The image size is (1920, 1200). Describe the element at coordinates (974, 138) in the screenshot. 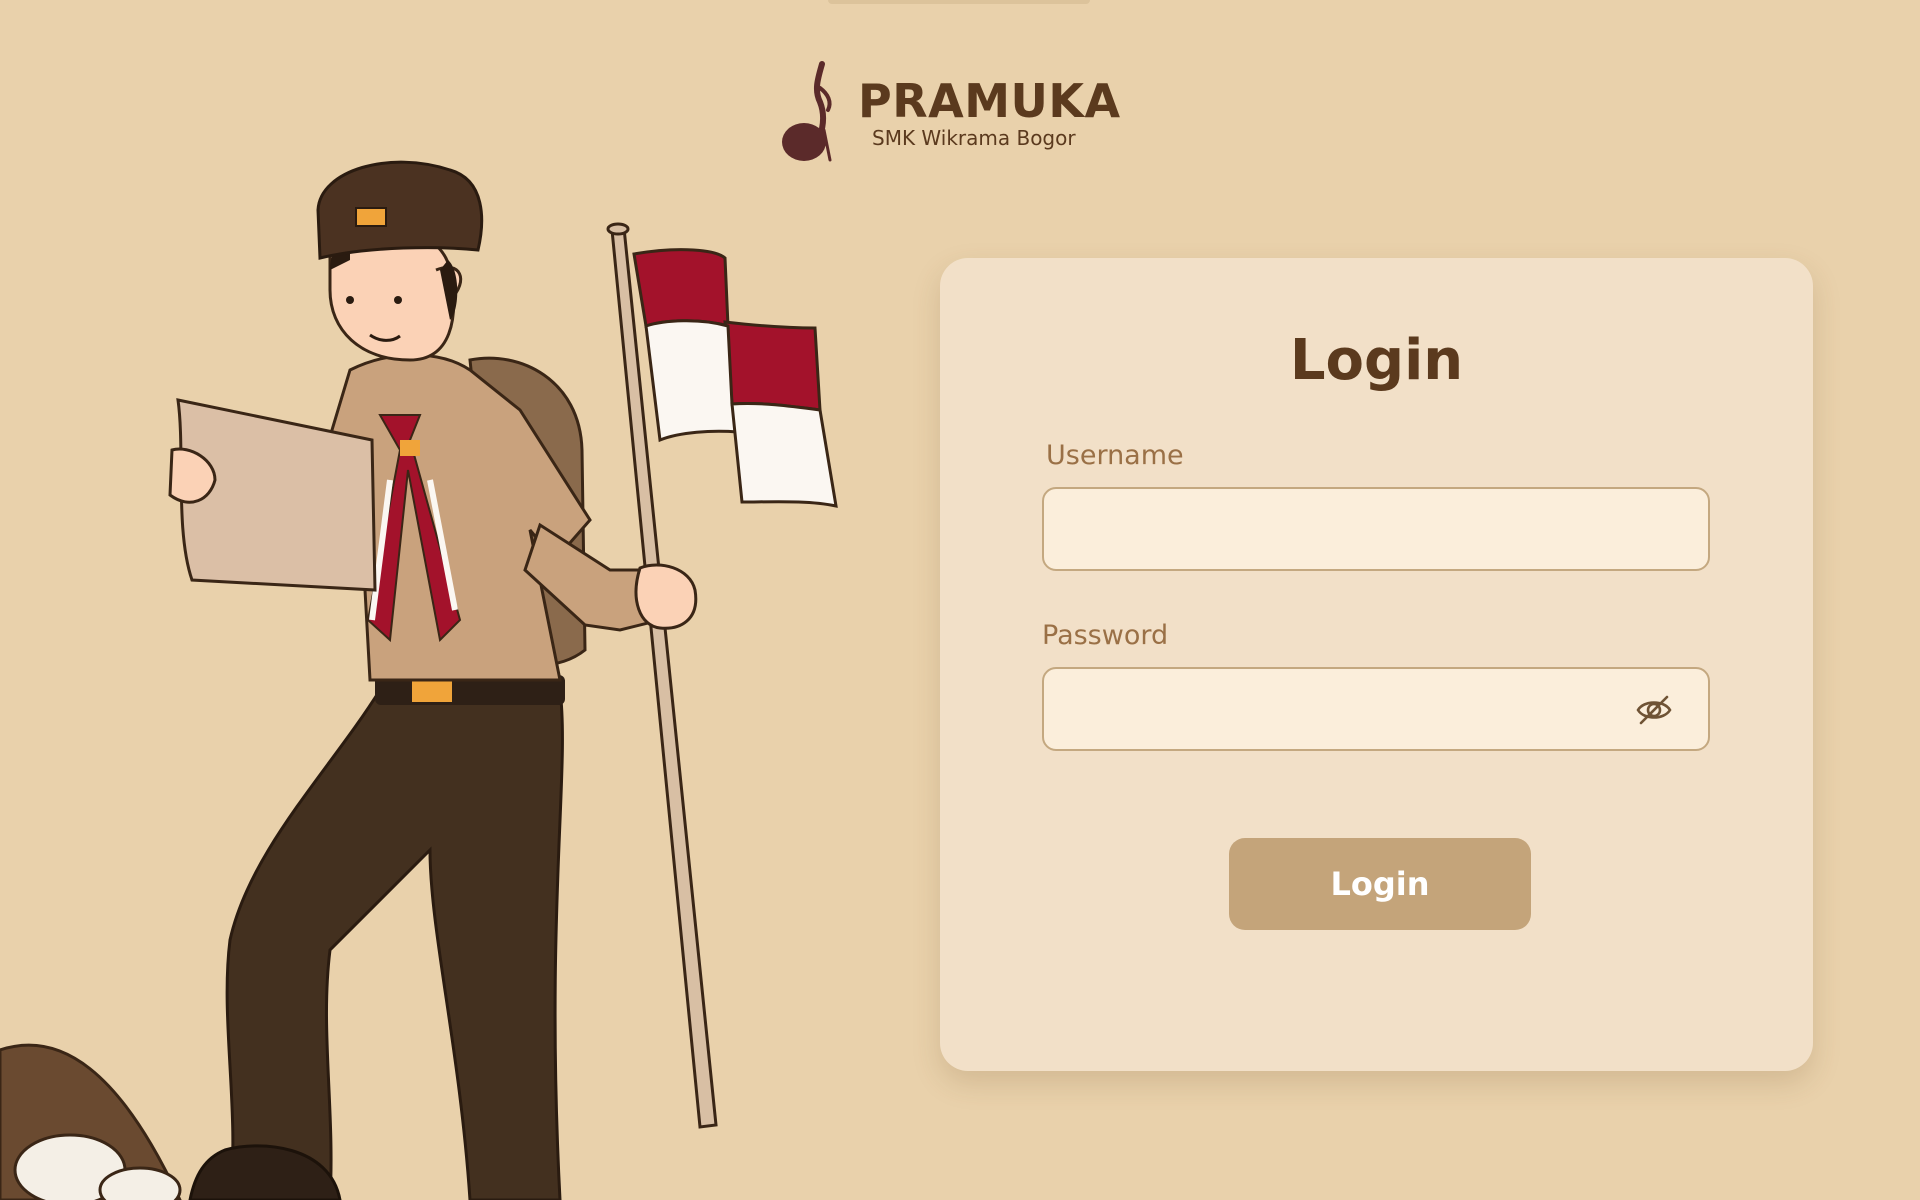

I see `brand-subtitle: SMK Wikrama Bogor` at that location.